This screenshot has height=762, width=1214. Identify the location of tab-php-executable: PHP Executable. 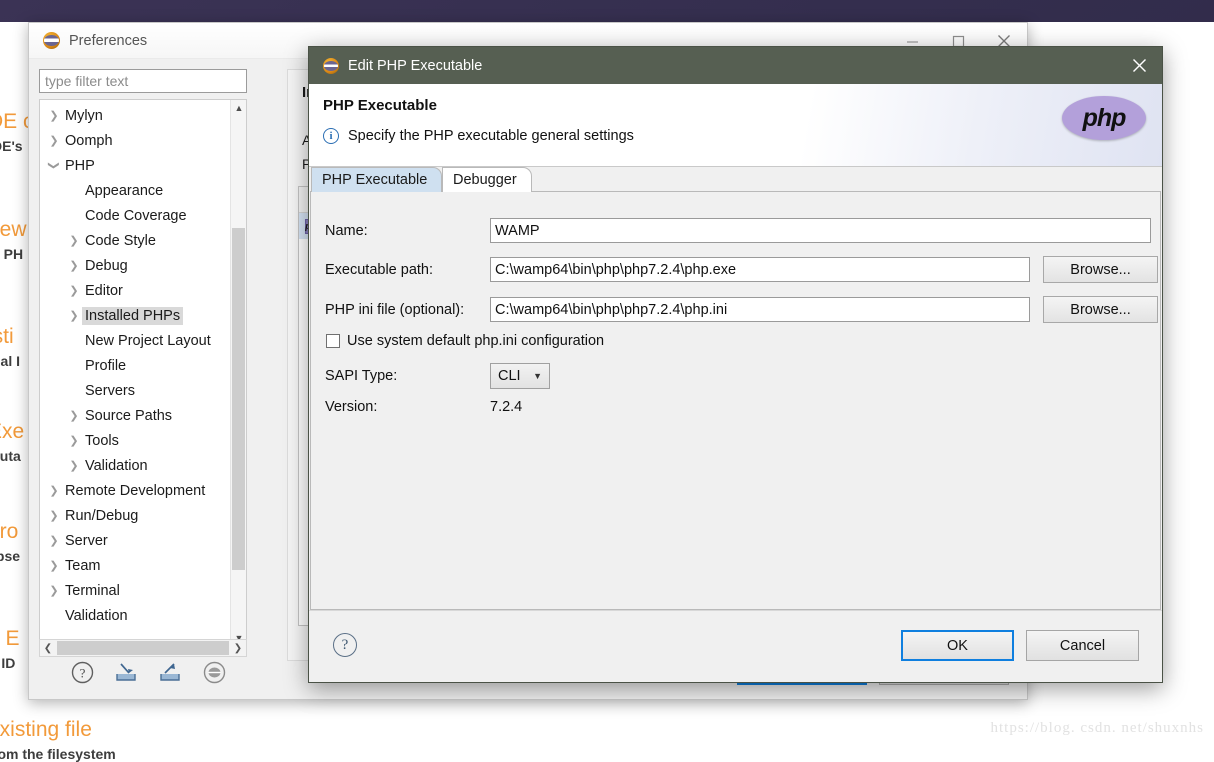
(376, 179).